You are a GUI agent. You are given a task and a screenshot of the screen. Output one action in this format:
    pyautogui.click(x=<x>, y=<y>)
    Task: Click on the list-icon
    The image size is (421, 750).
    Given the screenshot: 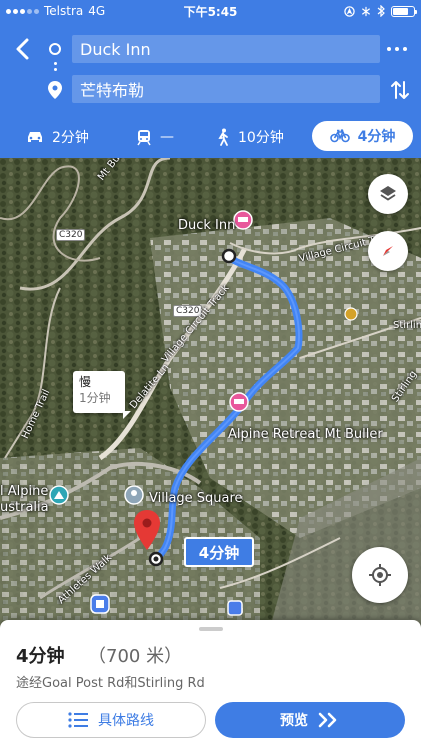 What is the action you would take?
    pyautogui.click(x=78, y=720)
    